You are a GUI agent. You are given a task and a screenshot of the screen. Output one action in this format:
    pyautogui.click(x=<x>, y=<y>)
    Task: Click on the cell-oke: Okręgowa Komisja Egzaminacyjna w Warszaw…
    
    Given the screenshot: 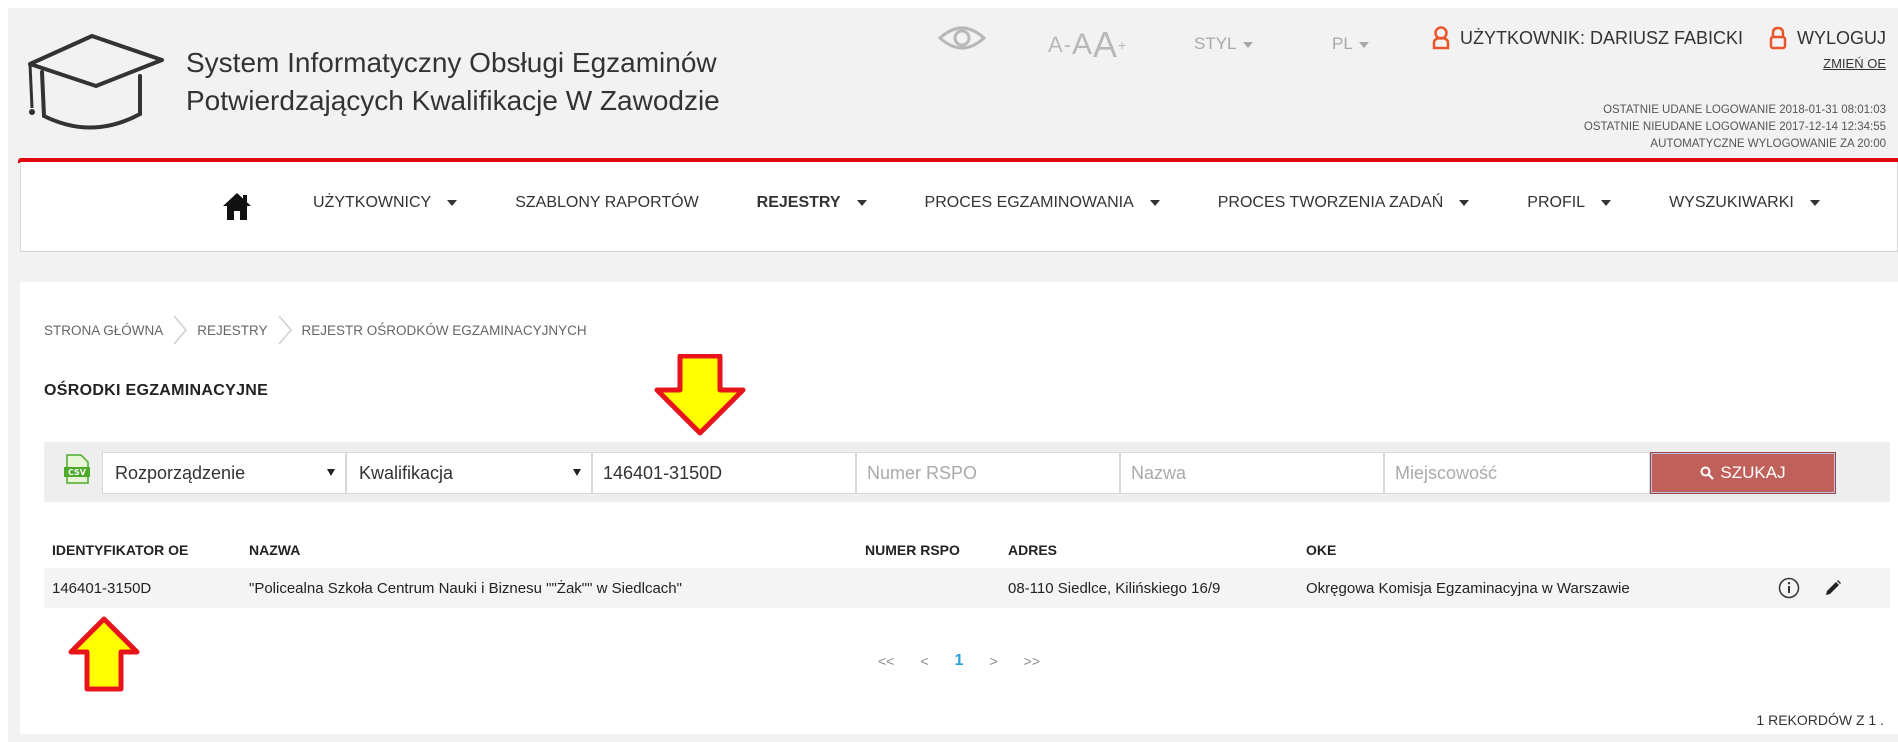 What is the action you would take?
    pyautogui.click(x=1468, y=588)
    